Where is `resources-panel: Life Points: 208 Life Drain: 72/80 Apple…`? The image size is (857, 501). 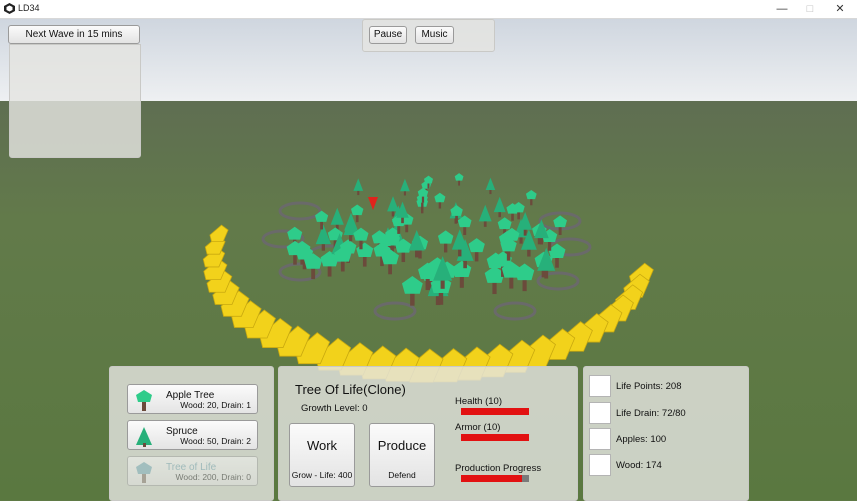
resources-panel: Life Points: 208 Life Drain: 72/80 Apple… is located at coordinates (666, 433).